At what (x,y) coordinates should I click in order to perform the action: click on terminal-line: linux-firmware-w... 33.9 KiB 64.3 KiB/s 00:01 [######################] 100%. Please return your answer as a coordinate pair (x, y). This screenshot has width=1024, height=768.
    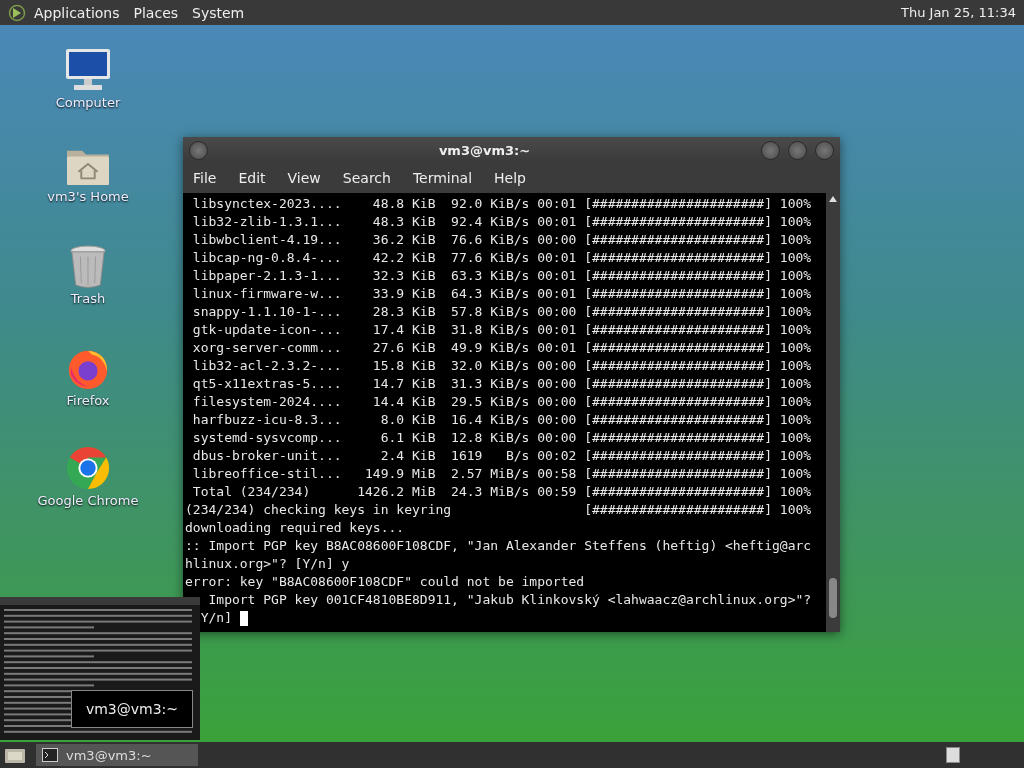
    Looking at the image, I should click on (501, 294).